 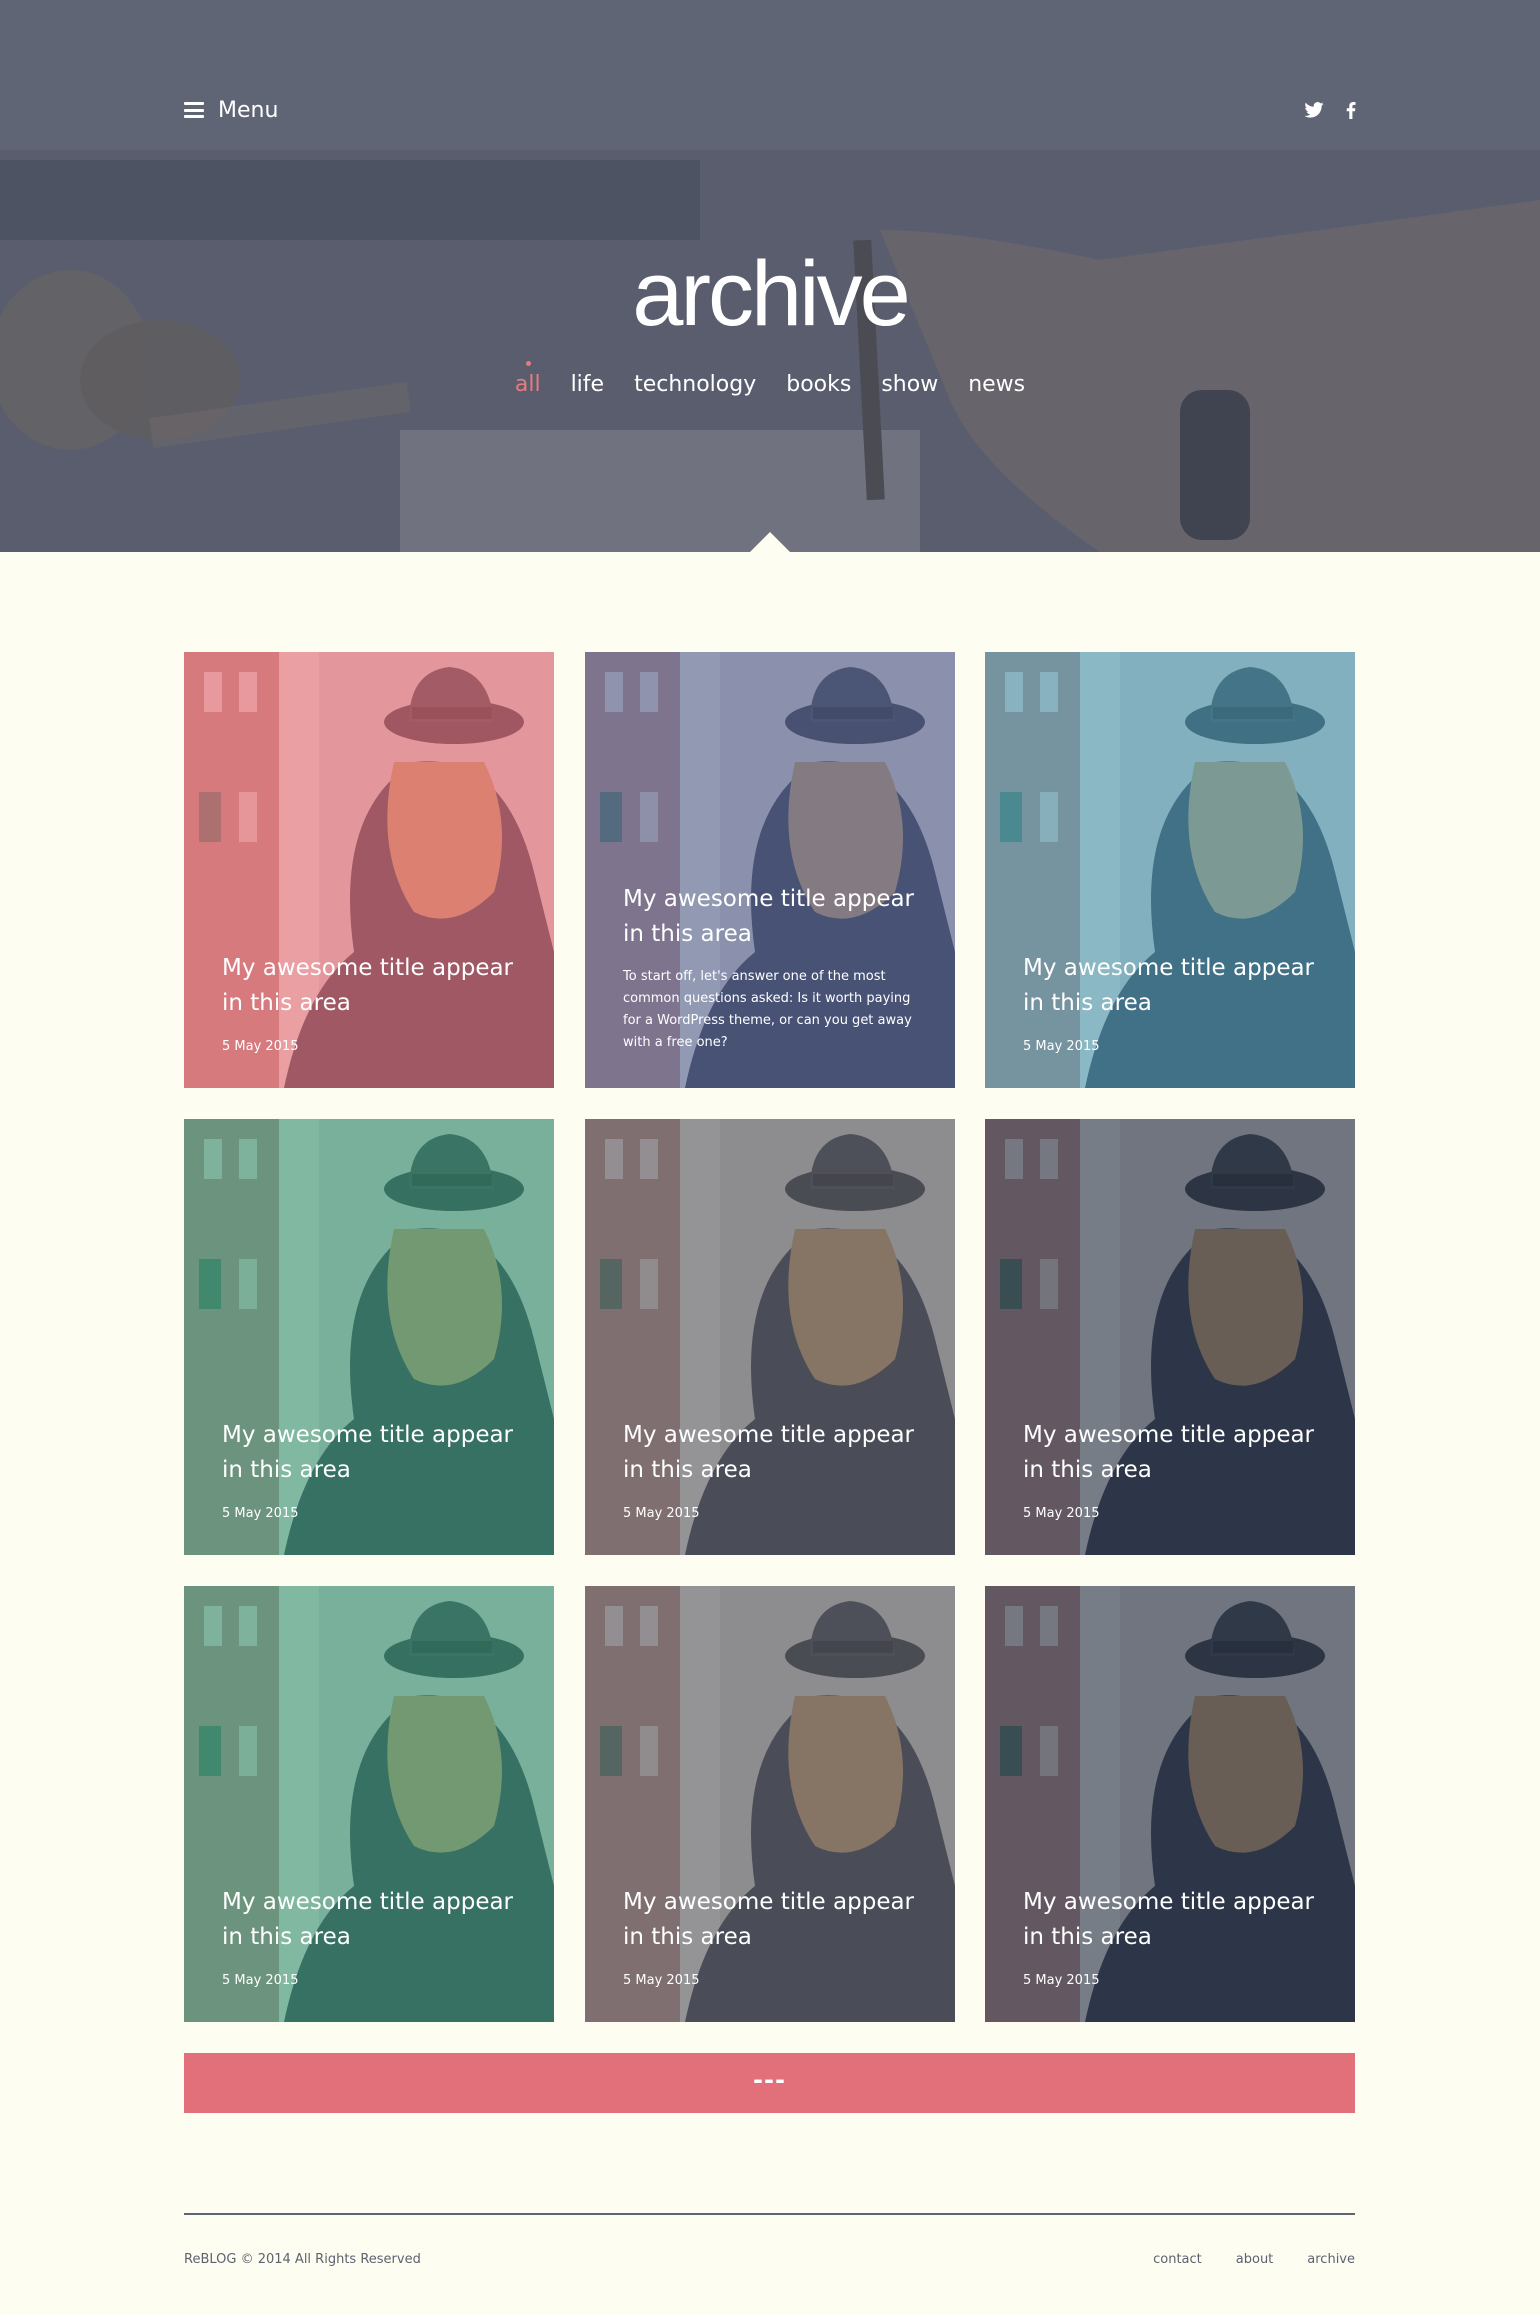 What do you see at coordinates (1330, 110) in the screenshot?
I see `social-links` at bounding box center [1330, 110].